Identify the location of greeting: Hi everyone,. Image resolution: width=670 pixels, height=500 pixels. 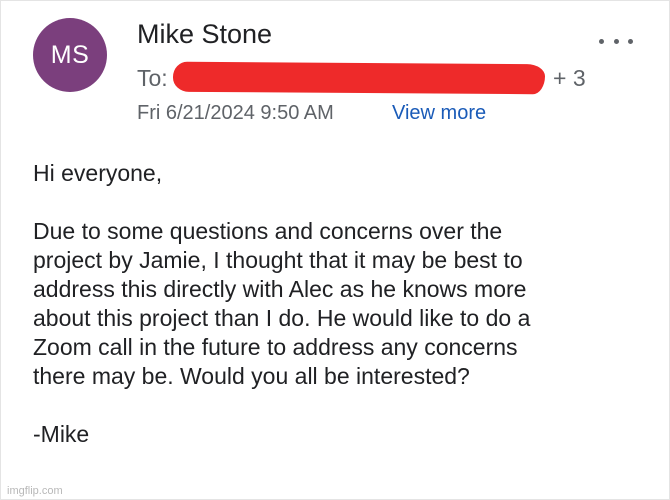
(98, 173).